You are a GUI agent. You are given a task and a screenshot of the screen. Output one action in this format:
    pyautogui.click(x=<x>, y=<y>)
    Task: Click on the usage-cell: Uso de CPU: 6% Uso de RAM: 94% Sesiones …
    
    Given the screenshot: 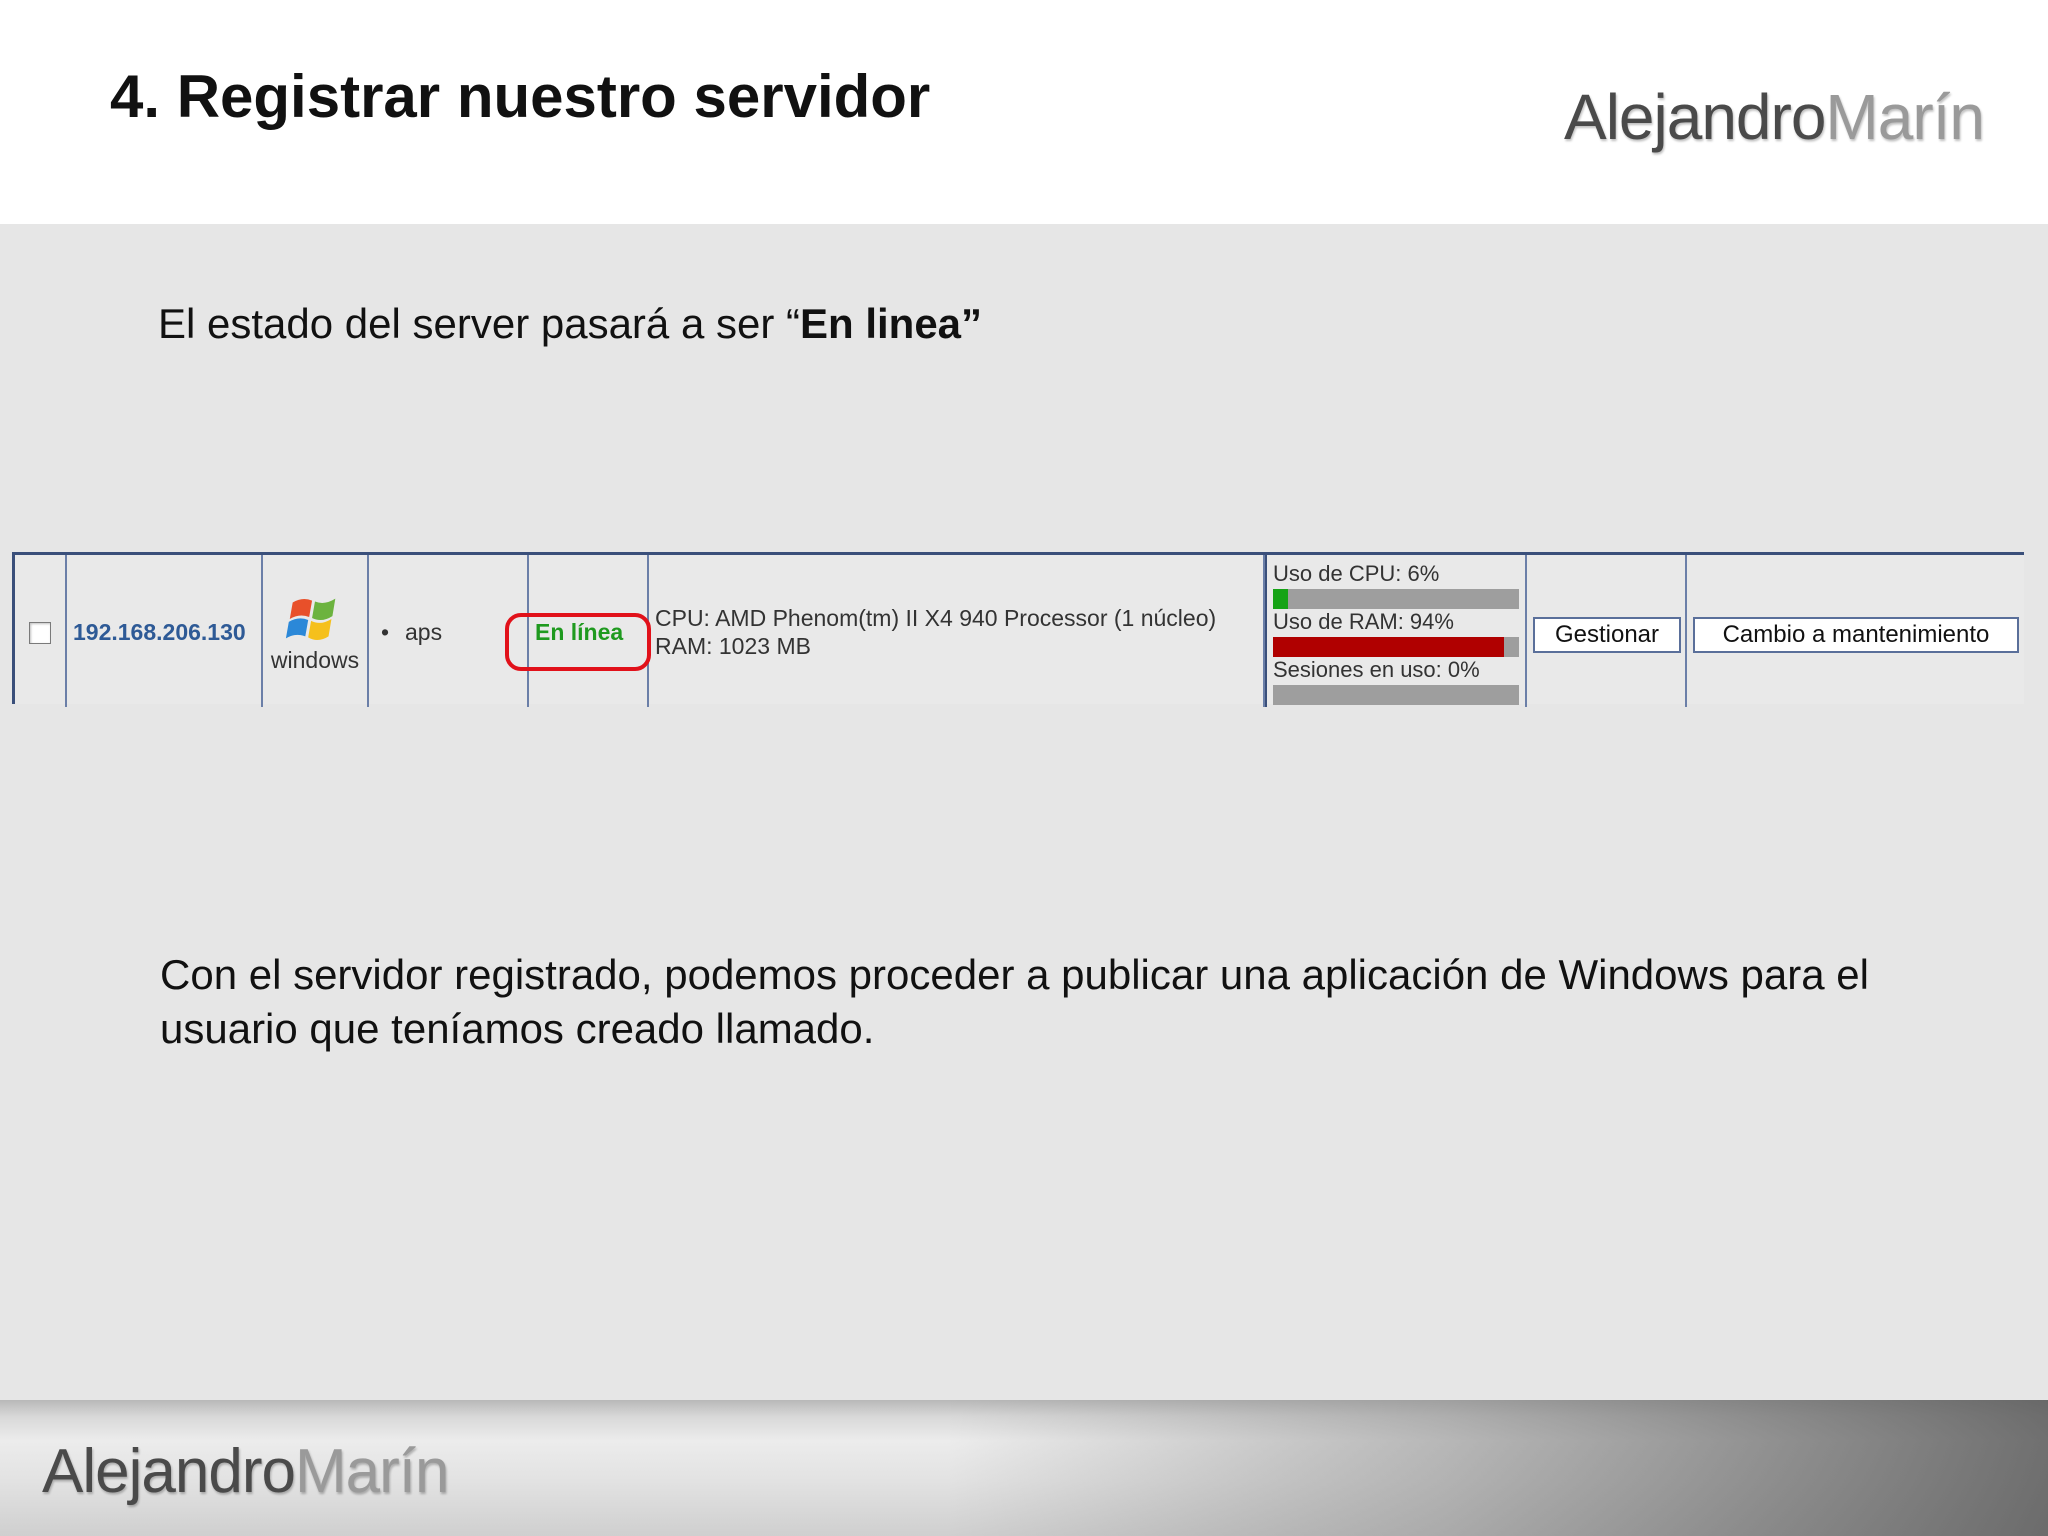 What is the action you would take?
    pyautogui.click(x=1396, y=631)
    